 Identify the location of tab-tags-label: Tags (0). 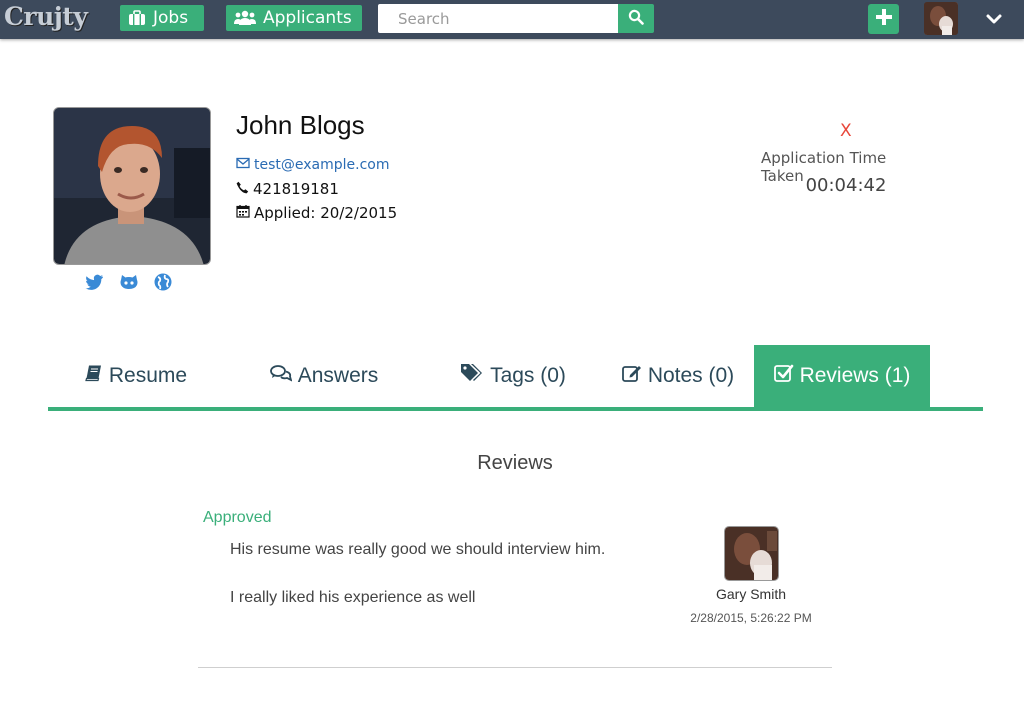
(528, 375).